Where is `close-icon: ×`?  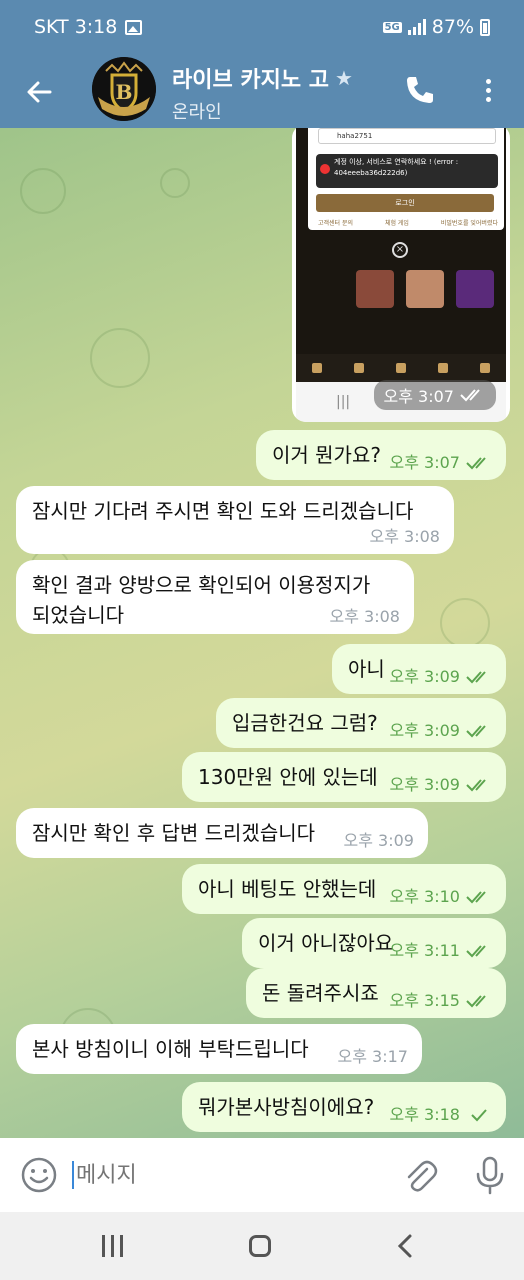
close-icon: × is located at coordinates (400, 250).